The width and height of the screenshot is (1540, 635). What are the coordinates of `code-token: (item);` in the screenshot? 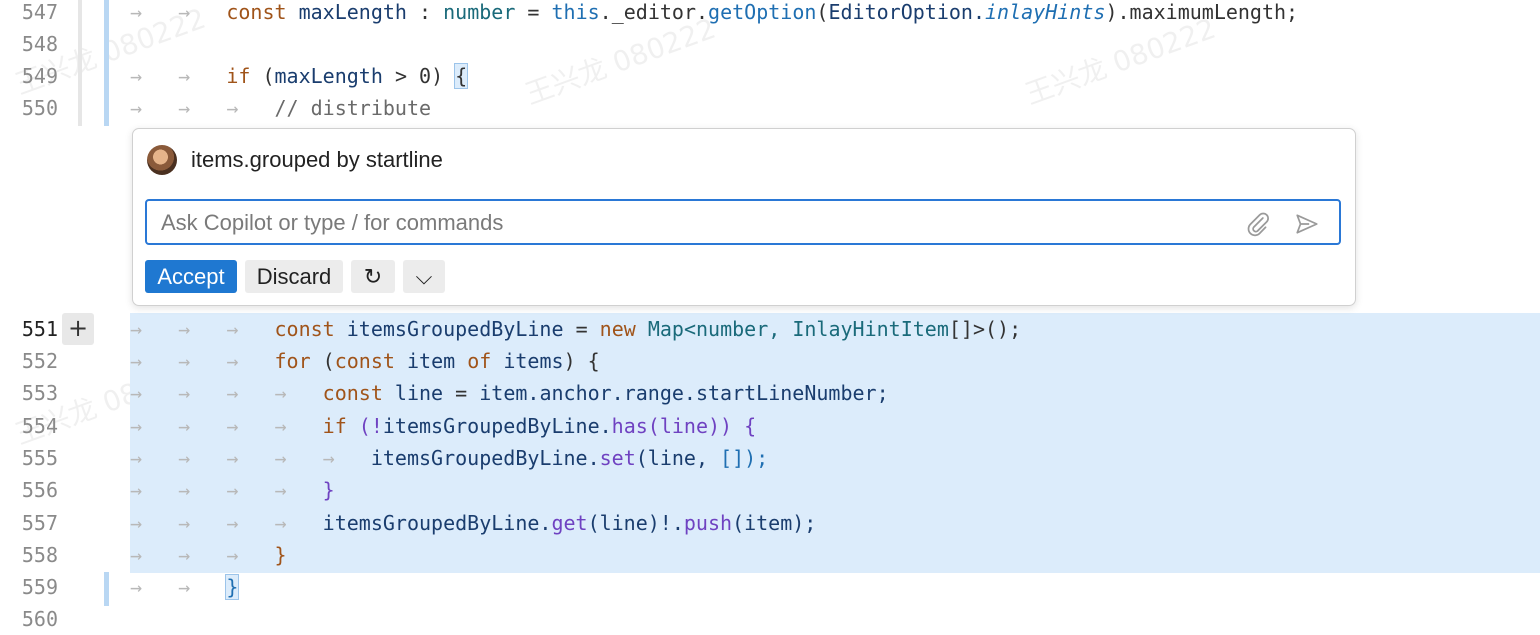 It's located at (774, 523).